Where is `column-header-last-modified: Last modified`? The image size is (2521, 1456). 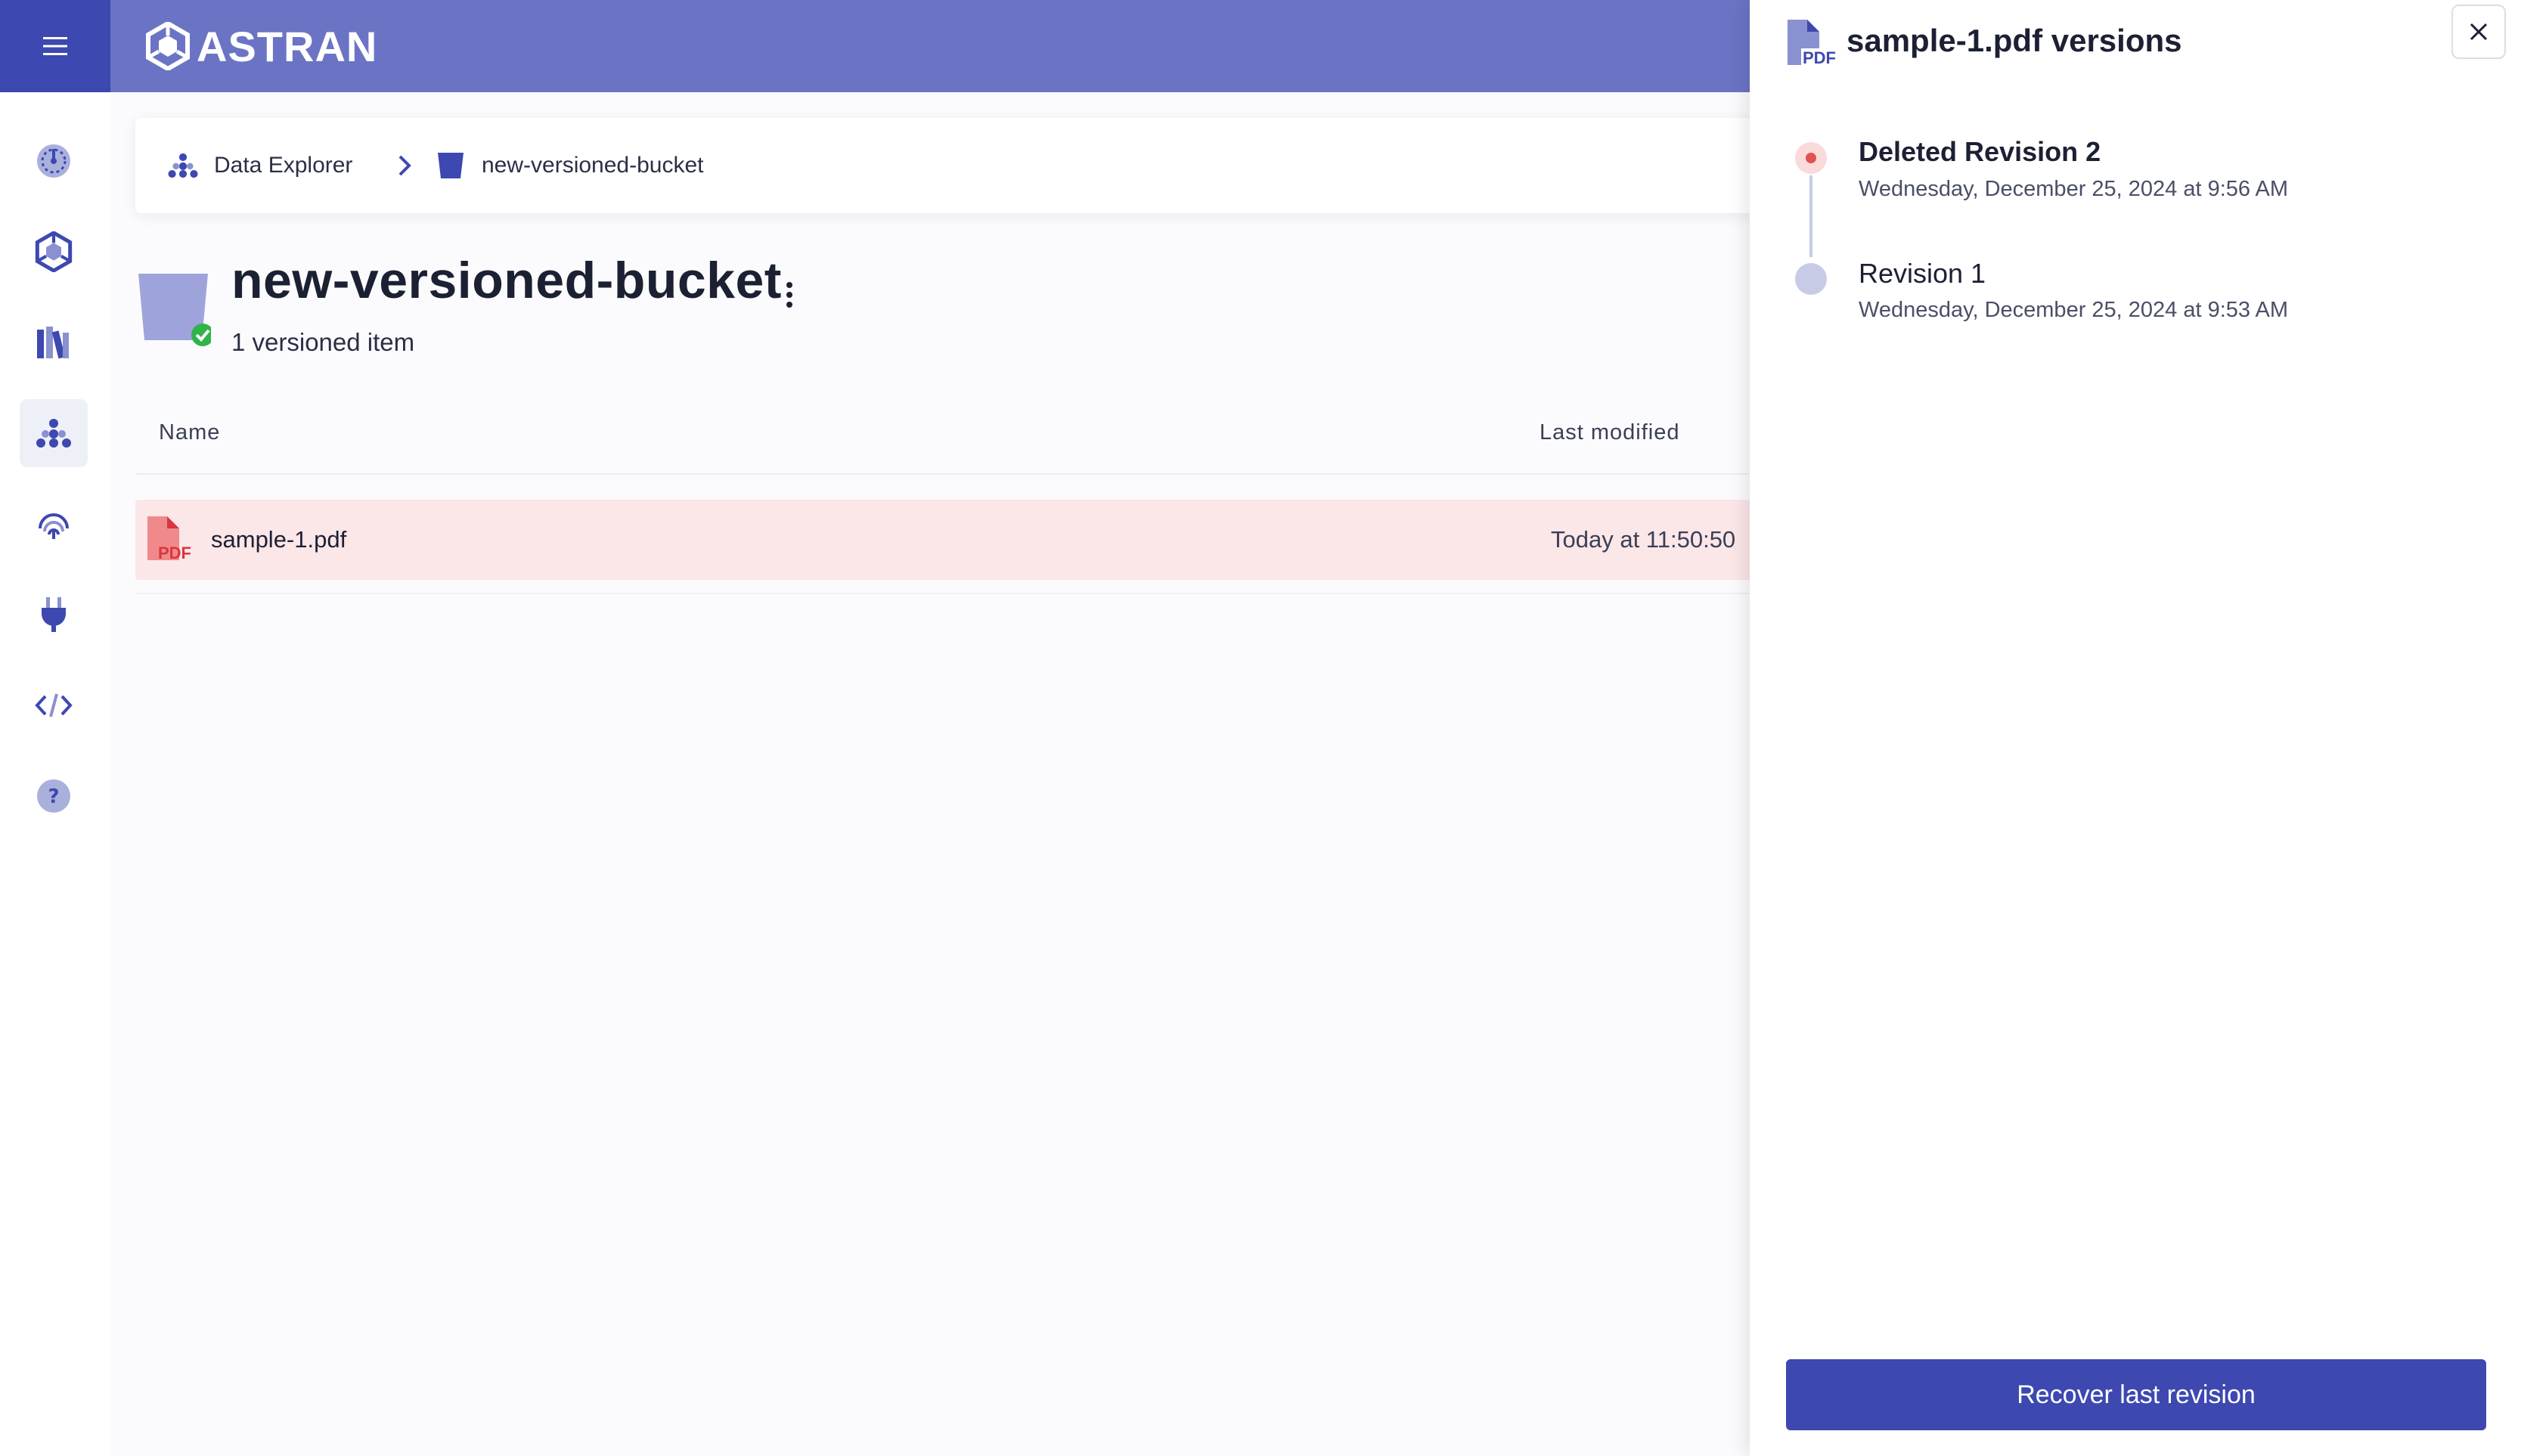 column-header-last-modified: Last modified is located at coordinates (1610, 432).